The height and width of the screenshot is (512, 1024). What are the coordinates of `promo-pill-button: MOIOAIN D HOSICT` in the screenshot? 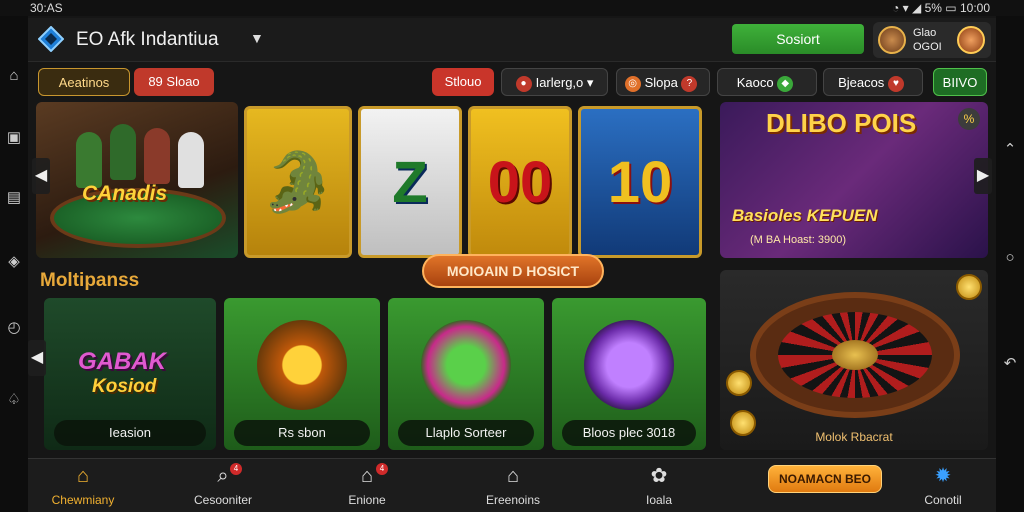 It's located at (513, 271).